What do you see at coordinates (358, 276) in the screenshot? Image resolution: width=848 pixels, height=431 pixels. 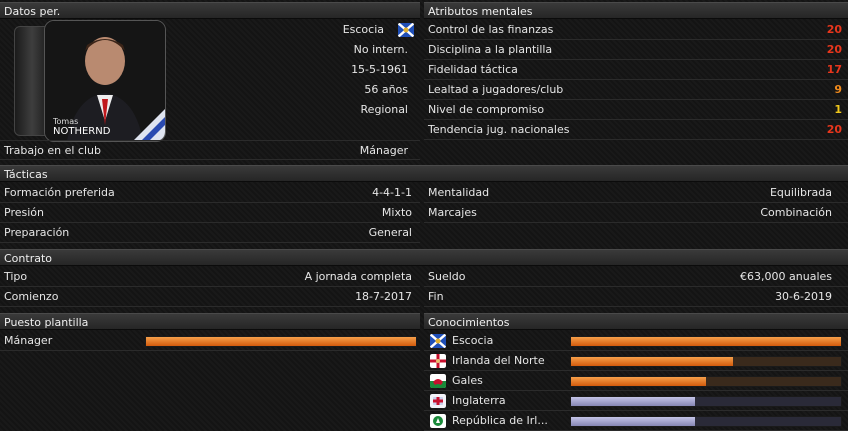 I see `contract-type-value: A jornada completa` at bounding box center [358, 276].